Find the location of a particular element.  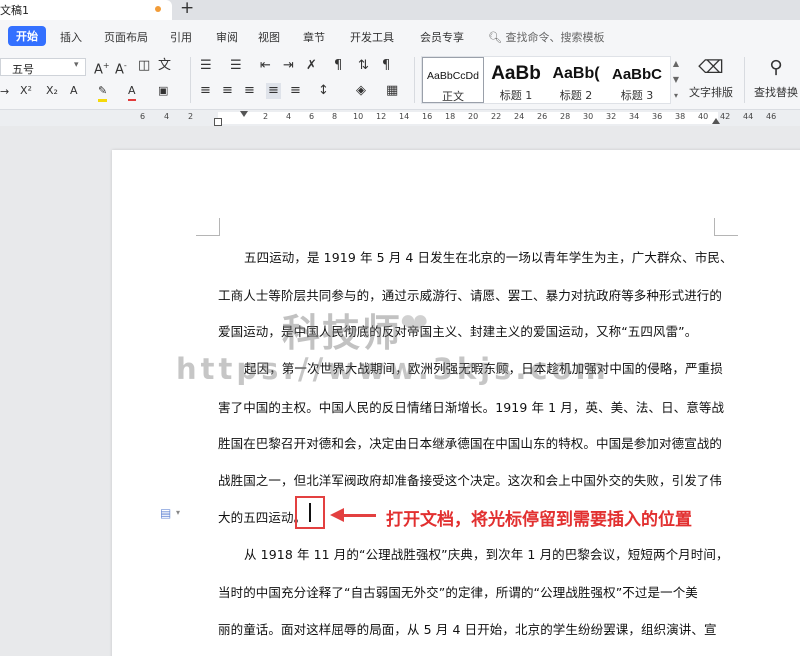

text-cursor is located at coordinates (310, 512).